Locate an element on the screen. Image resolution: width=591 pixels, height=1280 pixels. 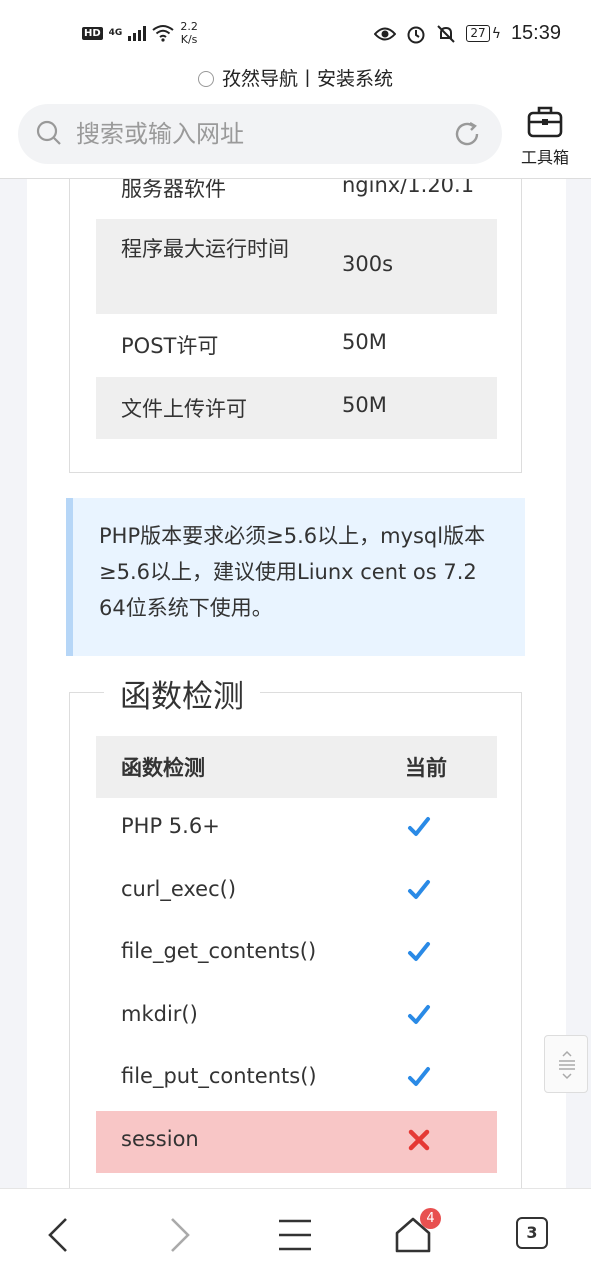
toolbox-icon is located at coordinates (545, 122).